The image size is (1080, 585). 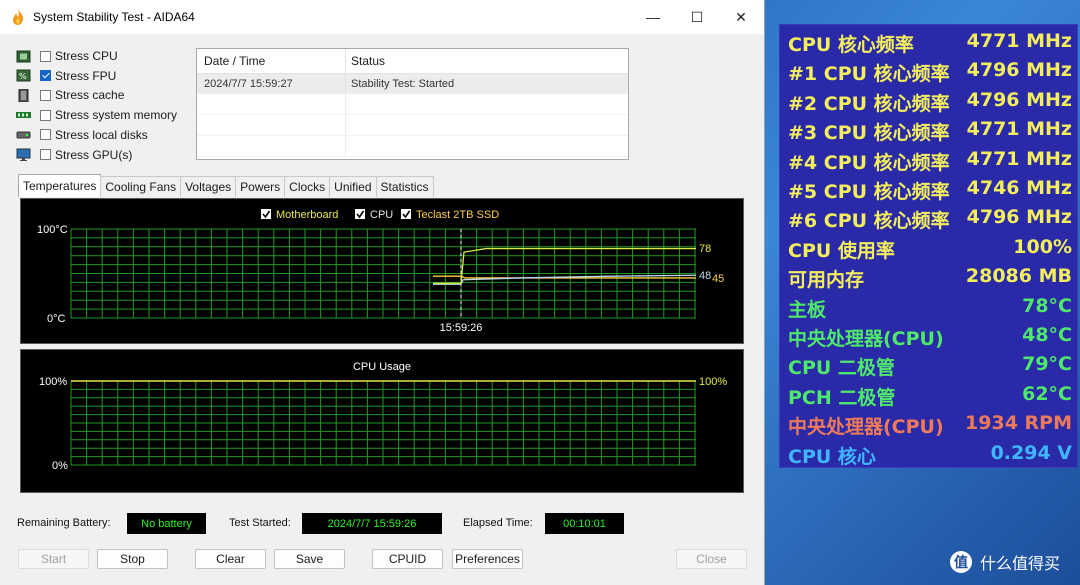 I want to click on stress-label: Stress system memory, so click(x=116, y=115).